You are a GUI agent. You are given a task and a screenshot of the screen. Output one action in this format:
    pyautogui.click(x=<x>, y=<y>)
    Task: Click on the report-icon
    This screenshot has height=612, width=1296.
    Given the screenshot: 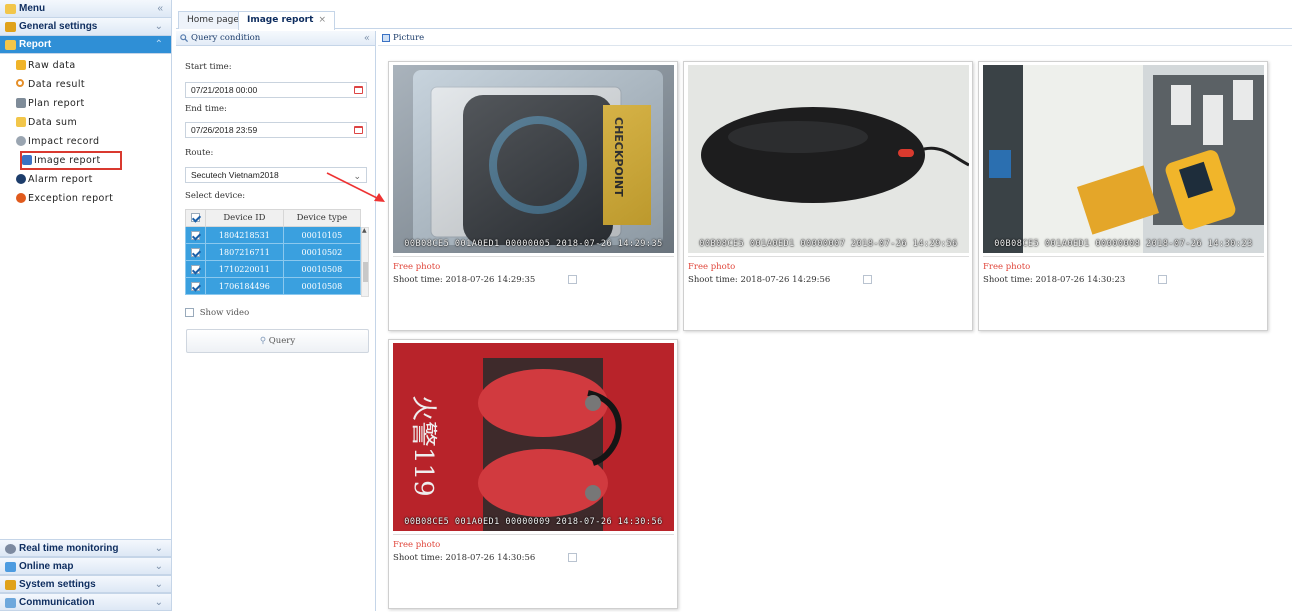 What is the action you would take?
    pyautogui.click(x=10, y=45)
    